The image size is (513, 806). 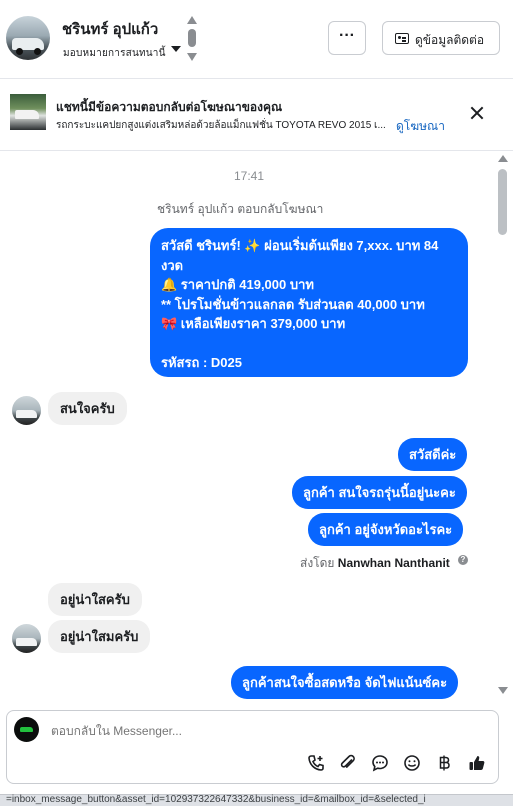 I want to click on view-contact-info-label: ดูข้อมูลติดต่อ, so click(x=450, y=40).